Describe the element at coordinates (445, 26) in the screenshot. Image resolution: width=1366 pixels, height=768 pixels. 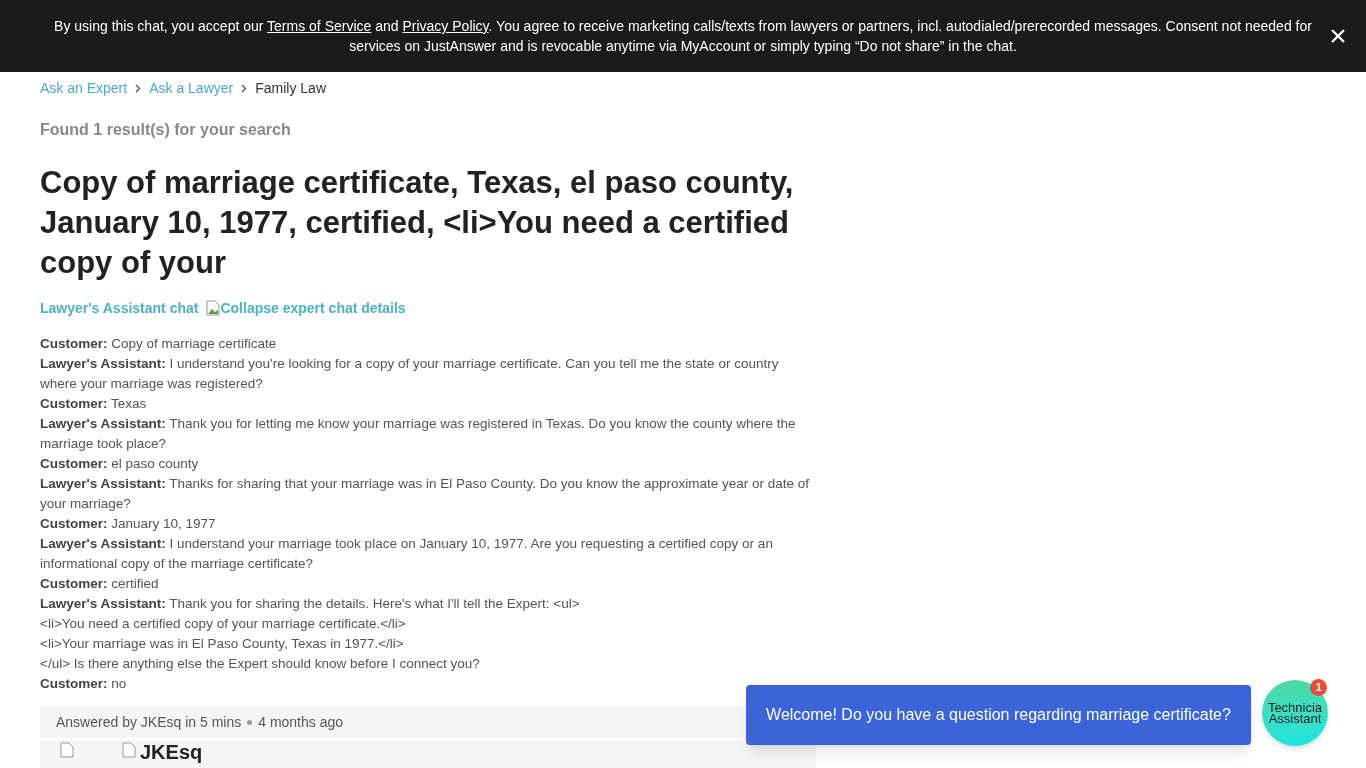
I see `policy-link: Privacy Policy` at that location.